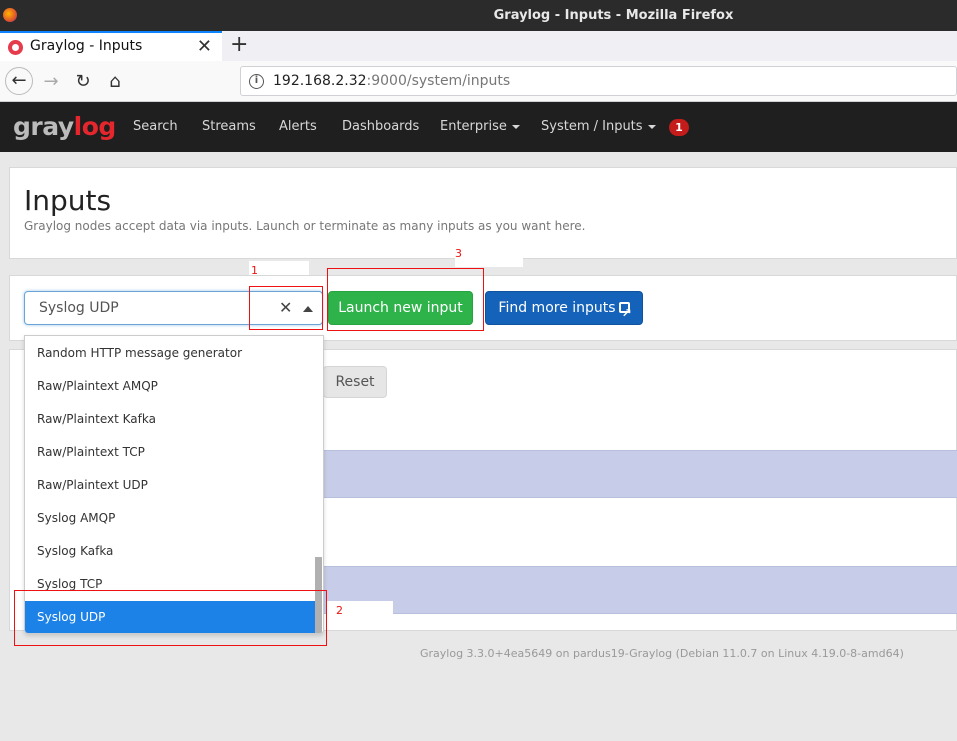  I want to click on forward-arrow-icon: →, so click(51, 82).